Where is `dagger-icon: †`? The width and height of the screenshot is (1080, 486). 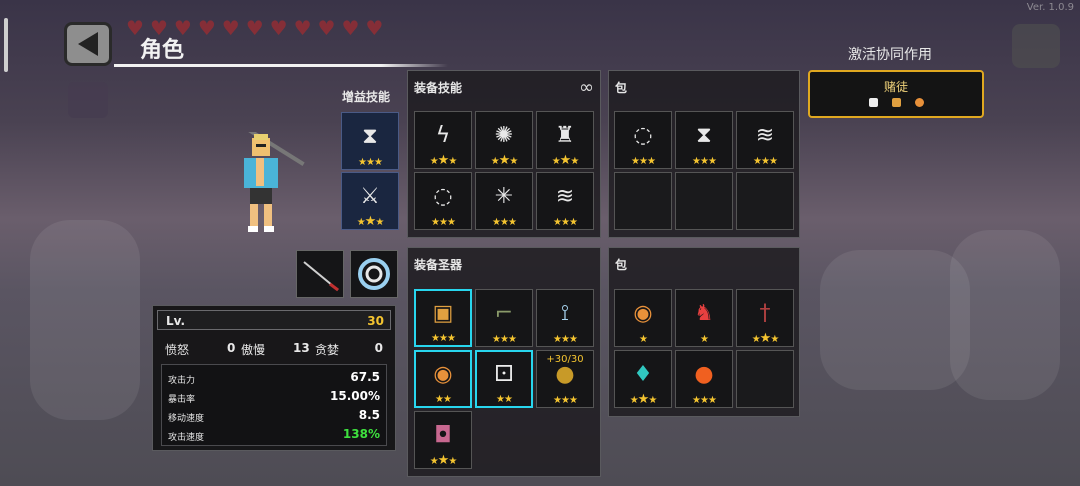
dagger-icon: † is located at coordinates (765, 313).